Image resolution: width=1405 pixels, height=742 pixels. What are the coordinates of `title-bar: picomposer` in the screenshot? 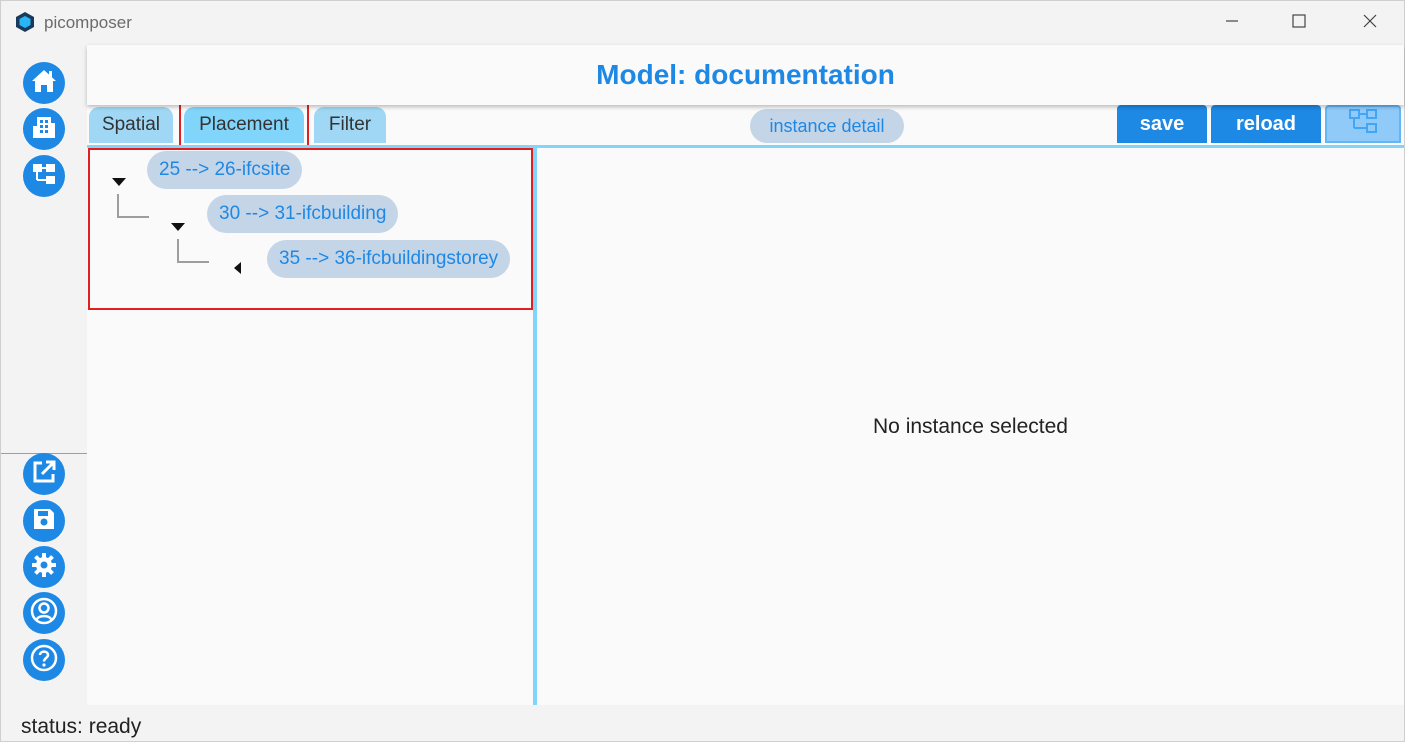 It's located at (702, 23).